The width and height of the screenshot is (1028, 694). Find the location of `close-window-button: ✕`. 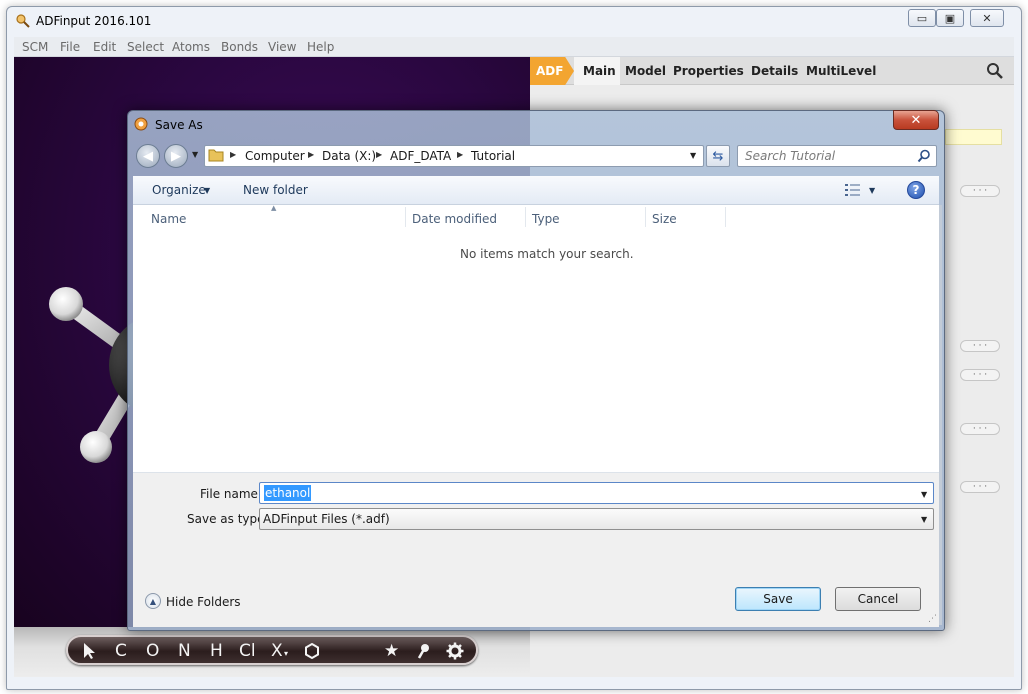

close-window-button: ✕ is located at coordinates (987, 18).